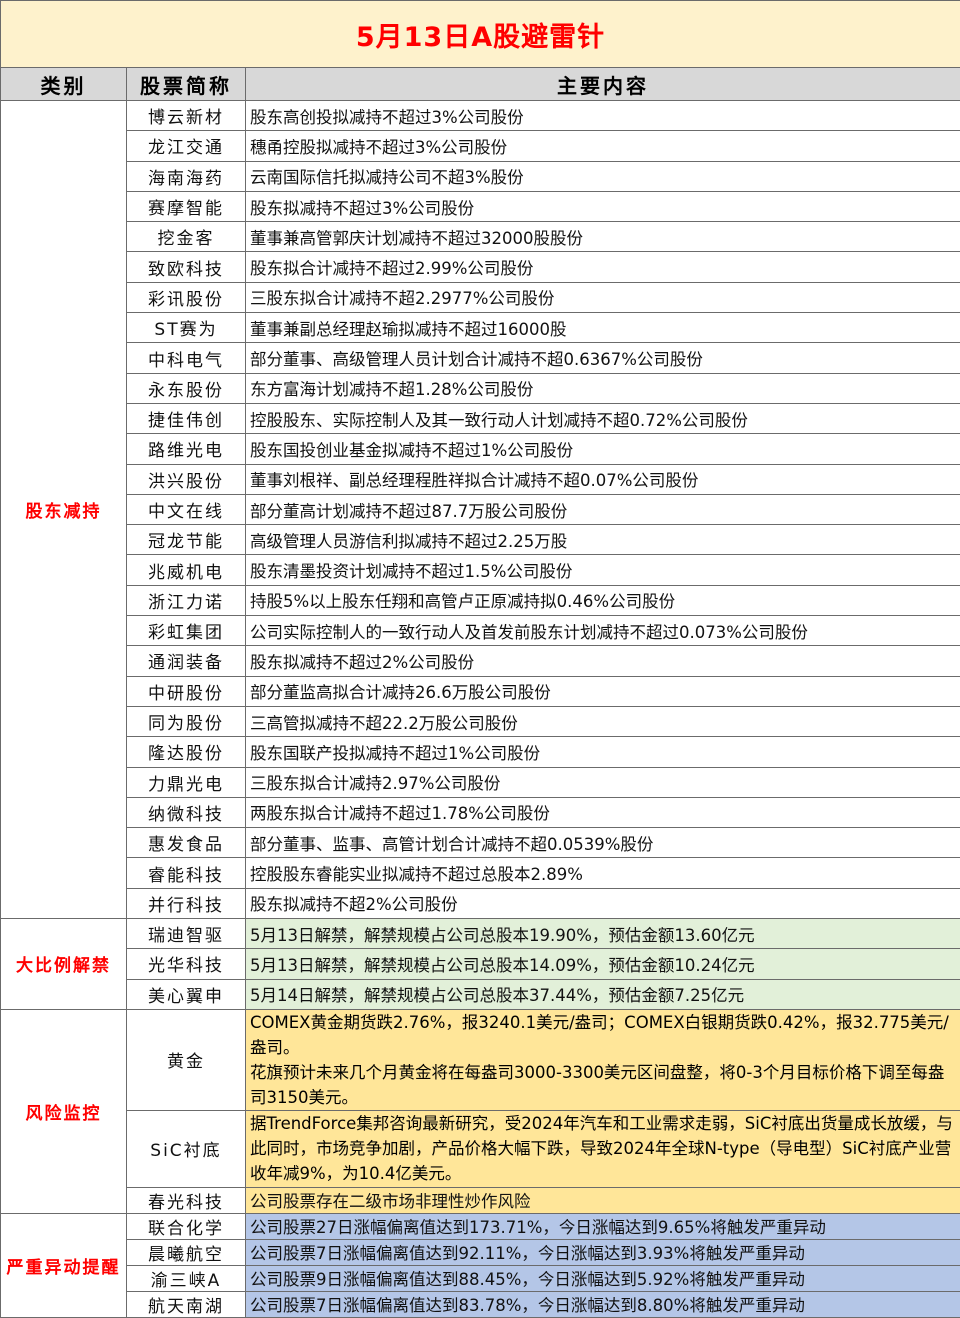  Describe the element at coordinates (186, 661) in the screenshot. I see `stock-name: 通润装备` at that location.